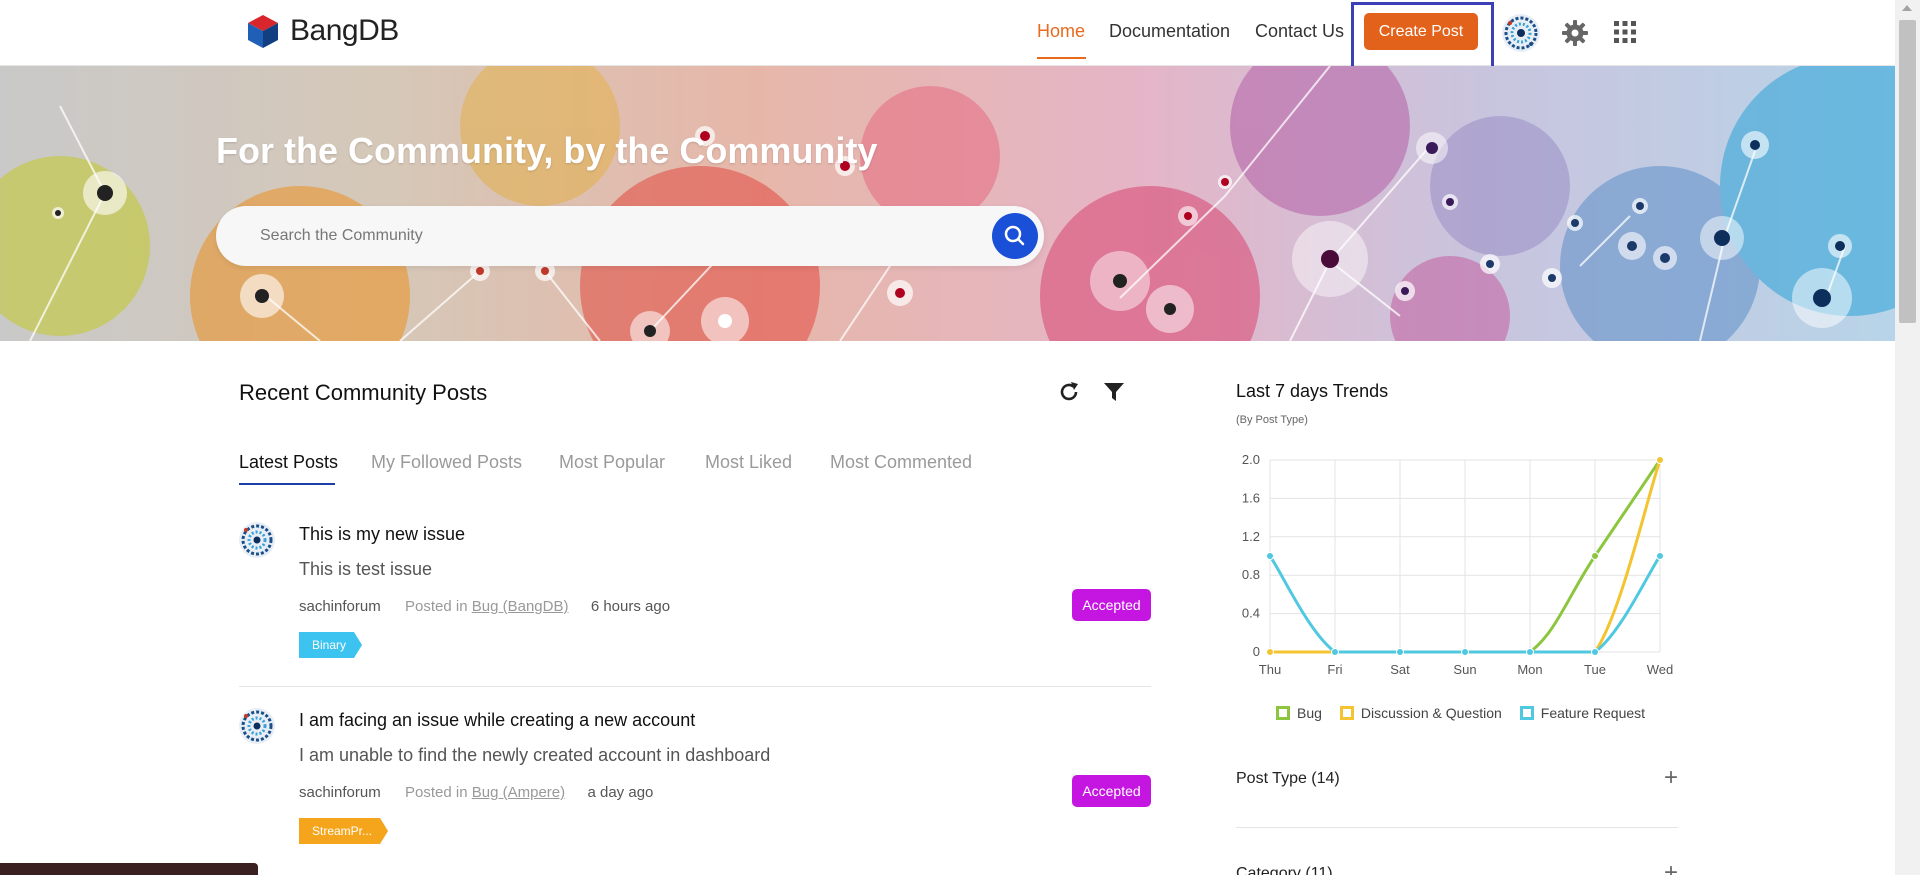 The height and width of the screenshot is (875, 1920). I want to click on x-tick-label: Sun, so click(1464, 669).